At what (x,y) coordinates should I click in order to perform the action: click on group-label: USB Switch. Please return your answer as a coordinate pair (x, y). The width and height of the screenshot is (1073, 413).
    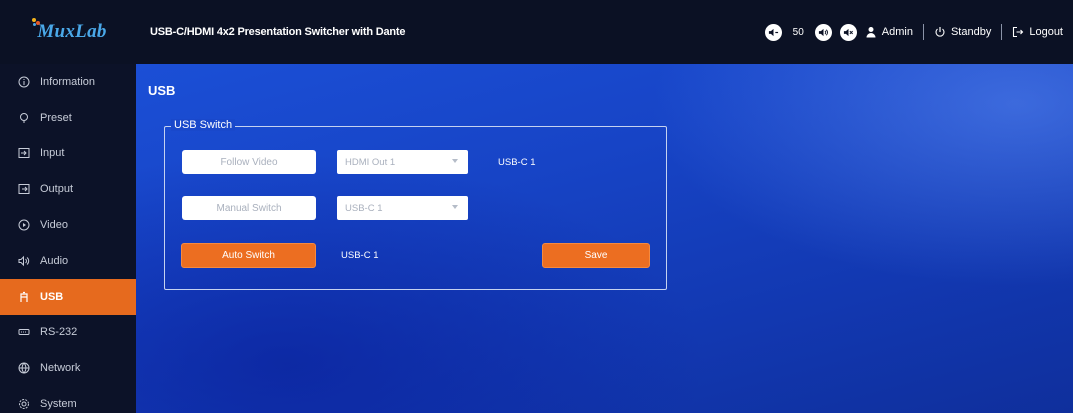
    Looking at the image, I should click on (203, 125).